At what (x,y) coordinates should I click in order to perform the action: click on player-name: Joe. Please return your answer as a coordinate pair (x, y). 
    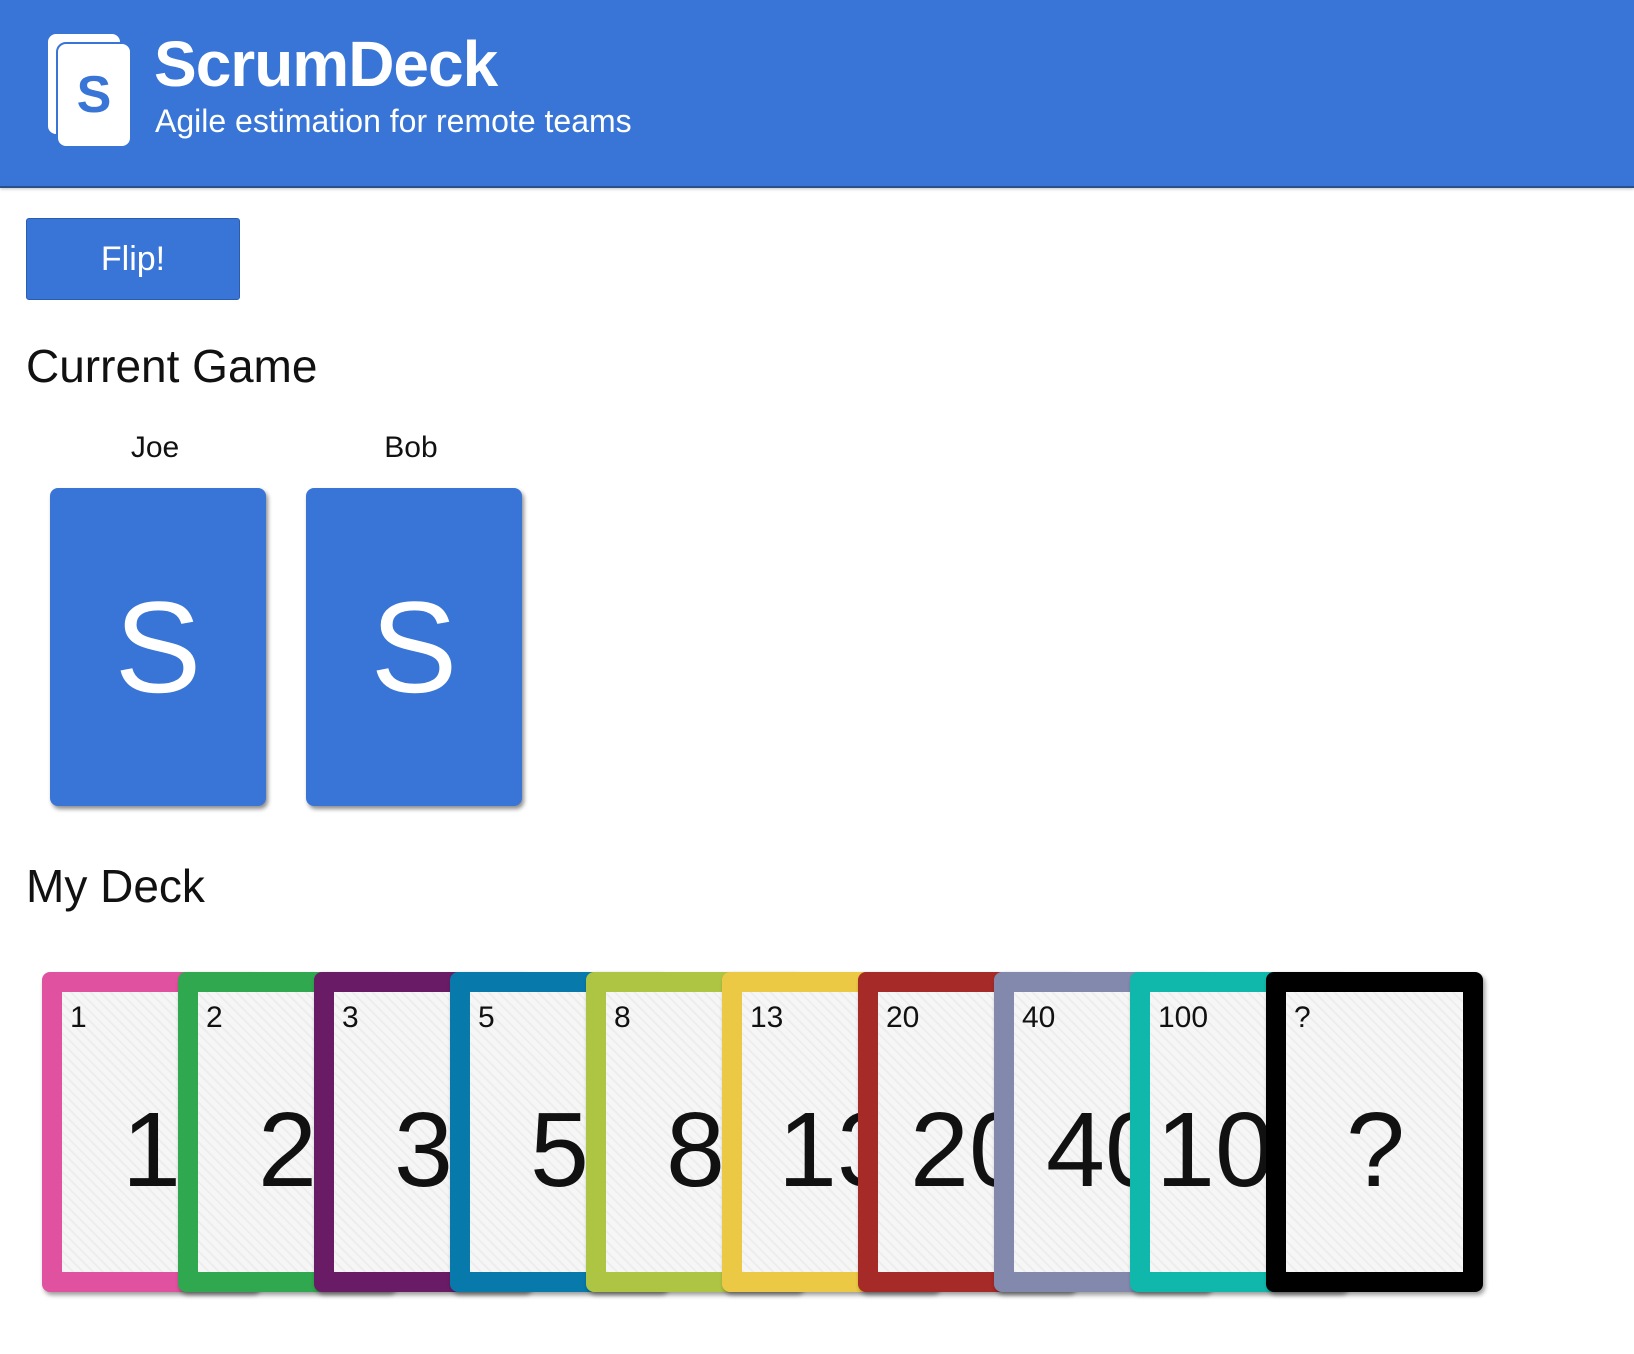
    Looking at the image, I should click on (155, 447).